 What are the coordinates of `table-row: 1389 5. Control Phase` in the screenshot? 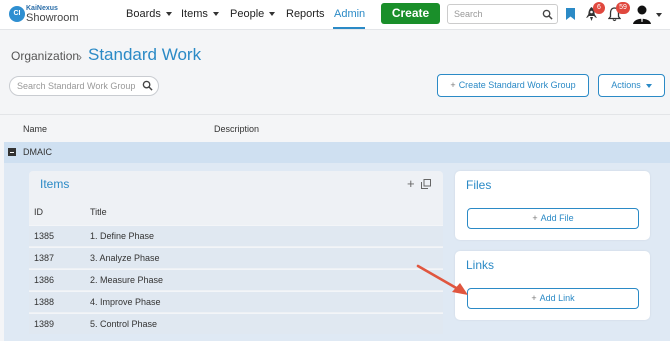 It's located at (236, 323).